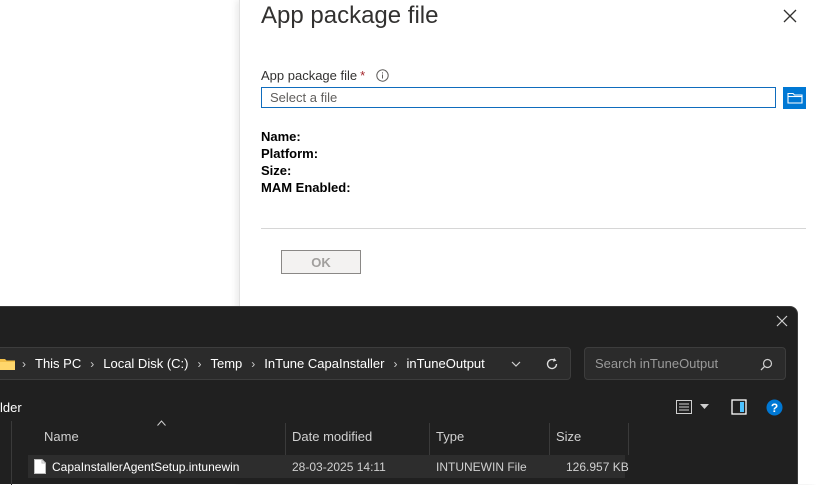 This screenshot has width=816, height=485. I want to click on breadcrumb-temp: Temp, so click(226, 363).